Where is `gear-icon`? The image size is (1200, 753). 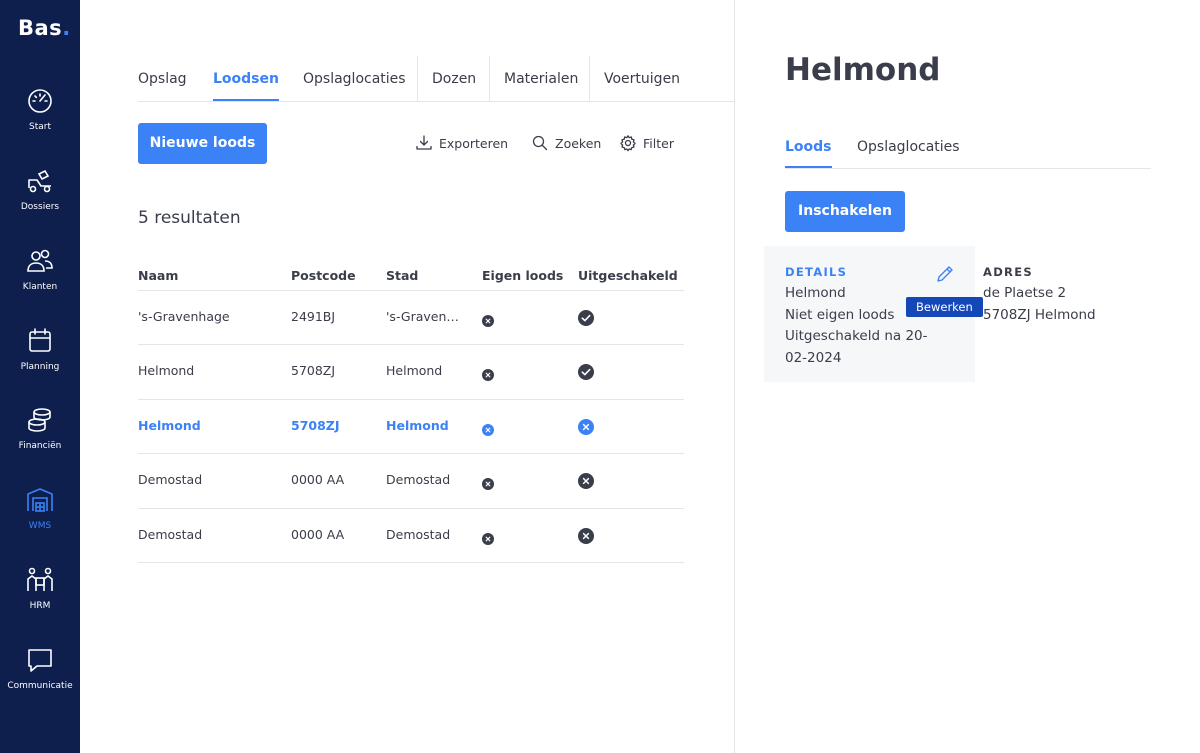
gear-icon is located at coordinates (628, 143).